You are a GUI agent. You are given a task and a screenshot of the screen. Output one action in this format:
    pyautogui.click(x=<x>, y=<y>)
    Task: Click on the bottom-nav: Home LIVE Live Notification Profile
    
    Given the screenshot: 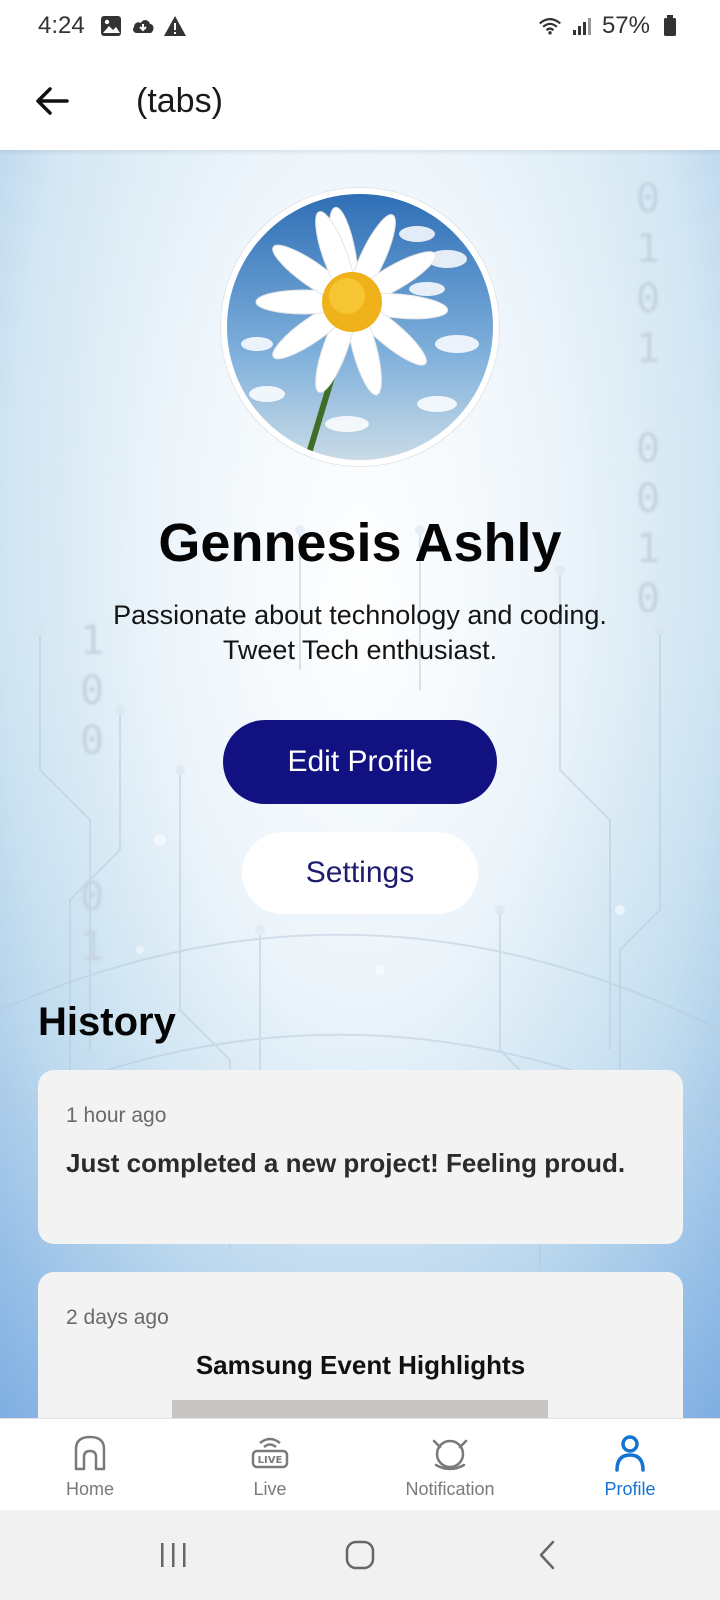 What is the action you would take?
    pyautogui.click(x=360, y=1464)
    